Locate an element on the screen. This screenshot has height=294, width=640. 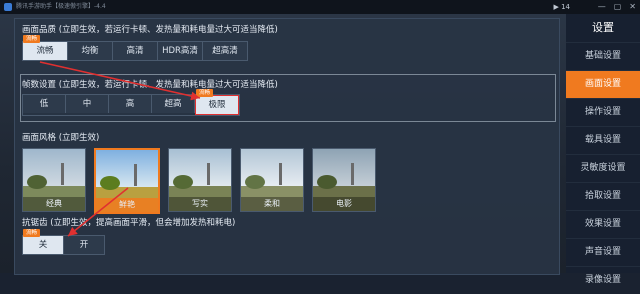
sidebar-item-vehicle: 载具设置 is located at coordinates (603, 140).